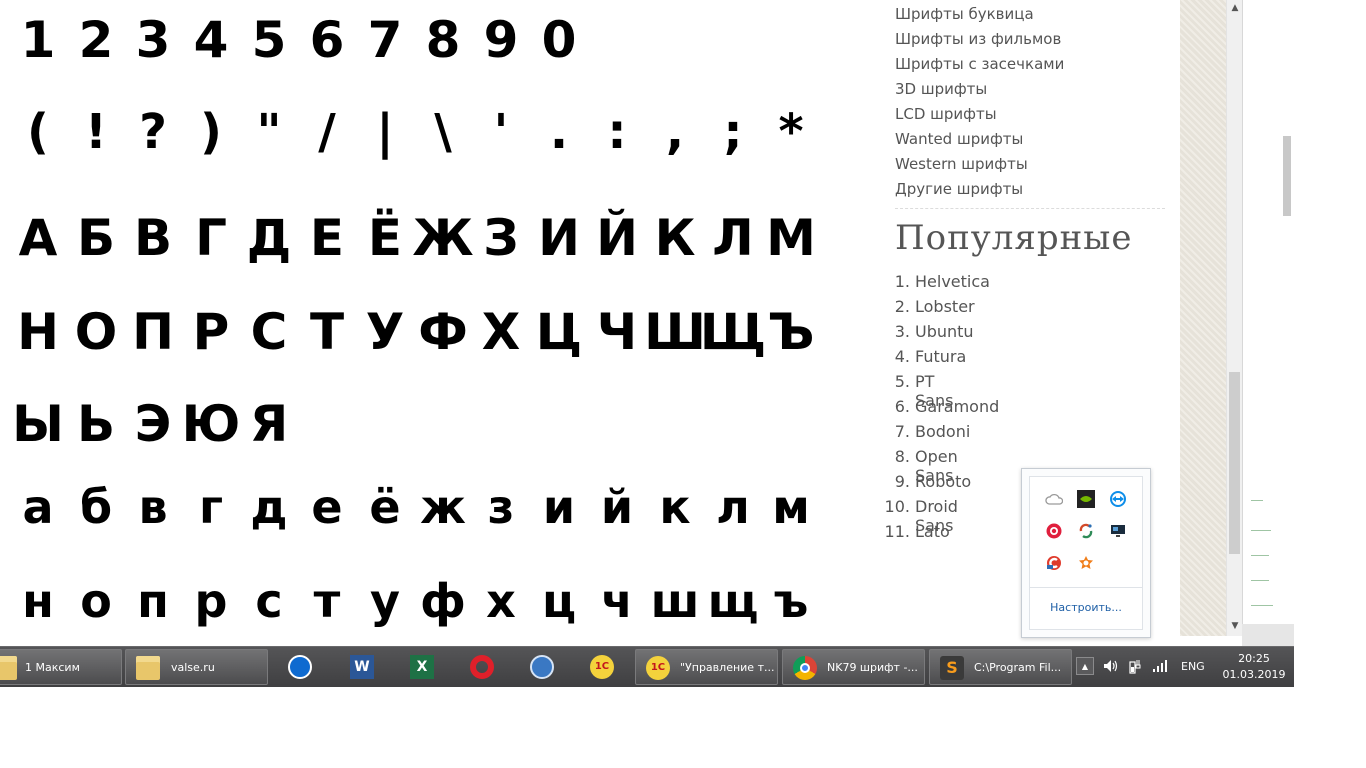 The height and width of the screenshot is (768, 1366). What do you see at coordinates (559, 40) in the screenshot?
I see `glyph-digits: 0` at bounding box center [559, 40].